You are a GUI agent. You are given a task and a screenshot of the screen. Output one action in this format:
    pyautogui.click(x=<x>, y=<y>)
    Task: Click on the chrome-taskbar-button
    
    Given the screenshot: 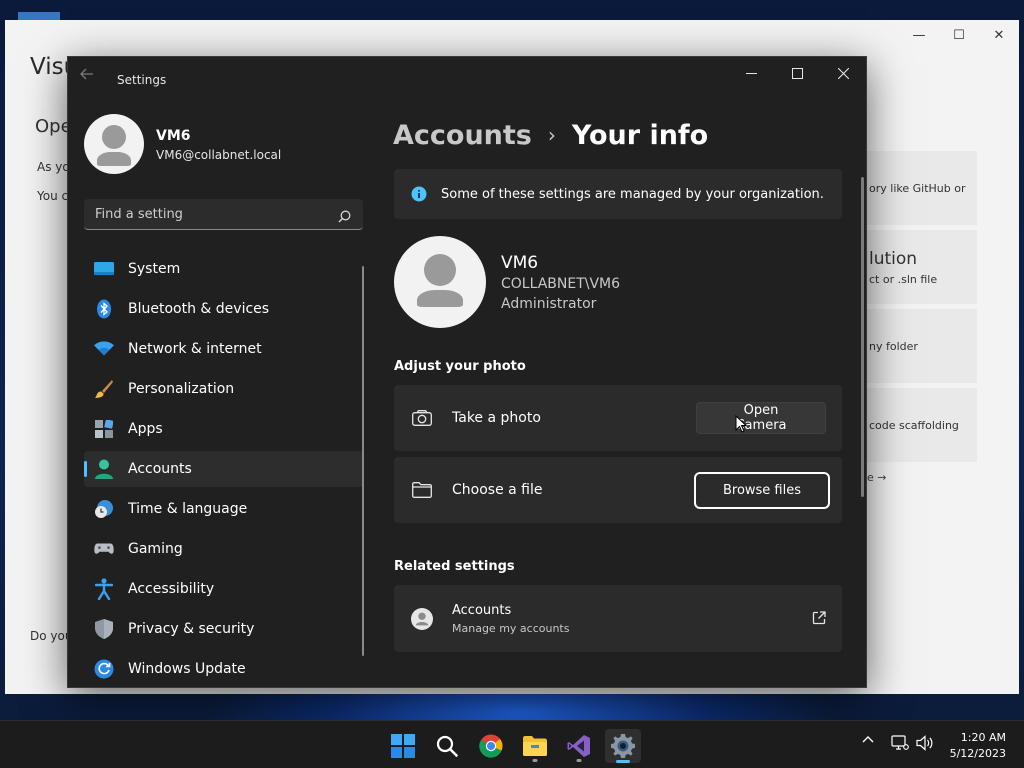 What is the action you would take?
    pyautogui.click(x=491, y=746)
    